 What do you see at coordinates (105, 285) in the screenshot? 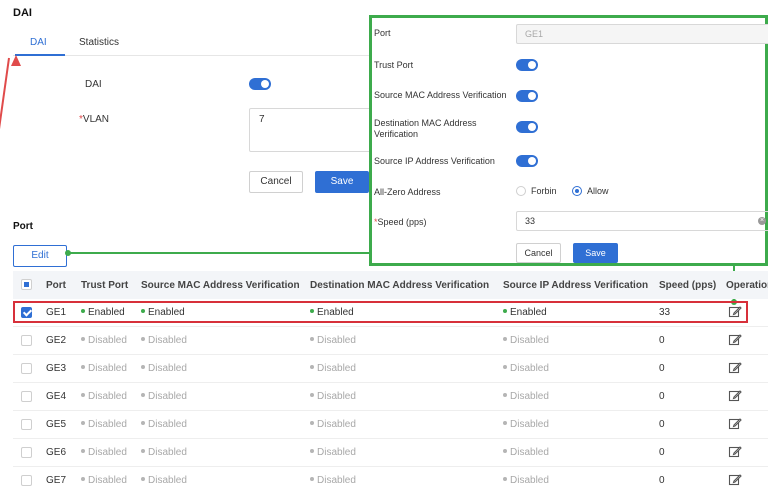
I see `column-header: Trust Port` at bounding box center [105, 285].